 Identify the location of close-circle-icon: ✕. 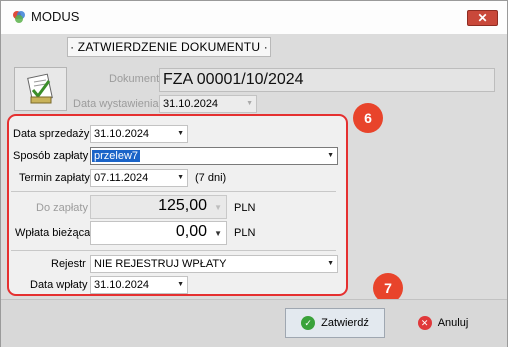
(424, 323).